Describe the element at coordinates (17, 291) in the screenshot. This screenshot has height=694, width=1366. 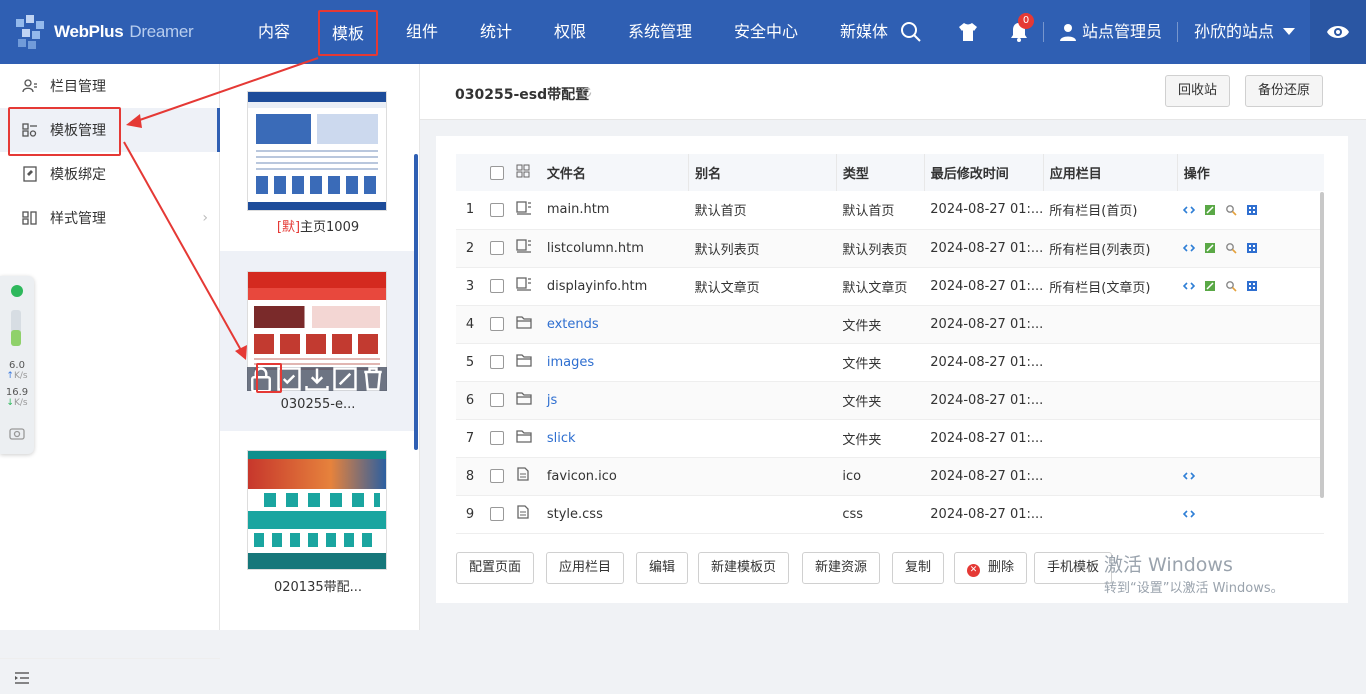
I see `status-dot` at that location.